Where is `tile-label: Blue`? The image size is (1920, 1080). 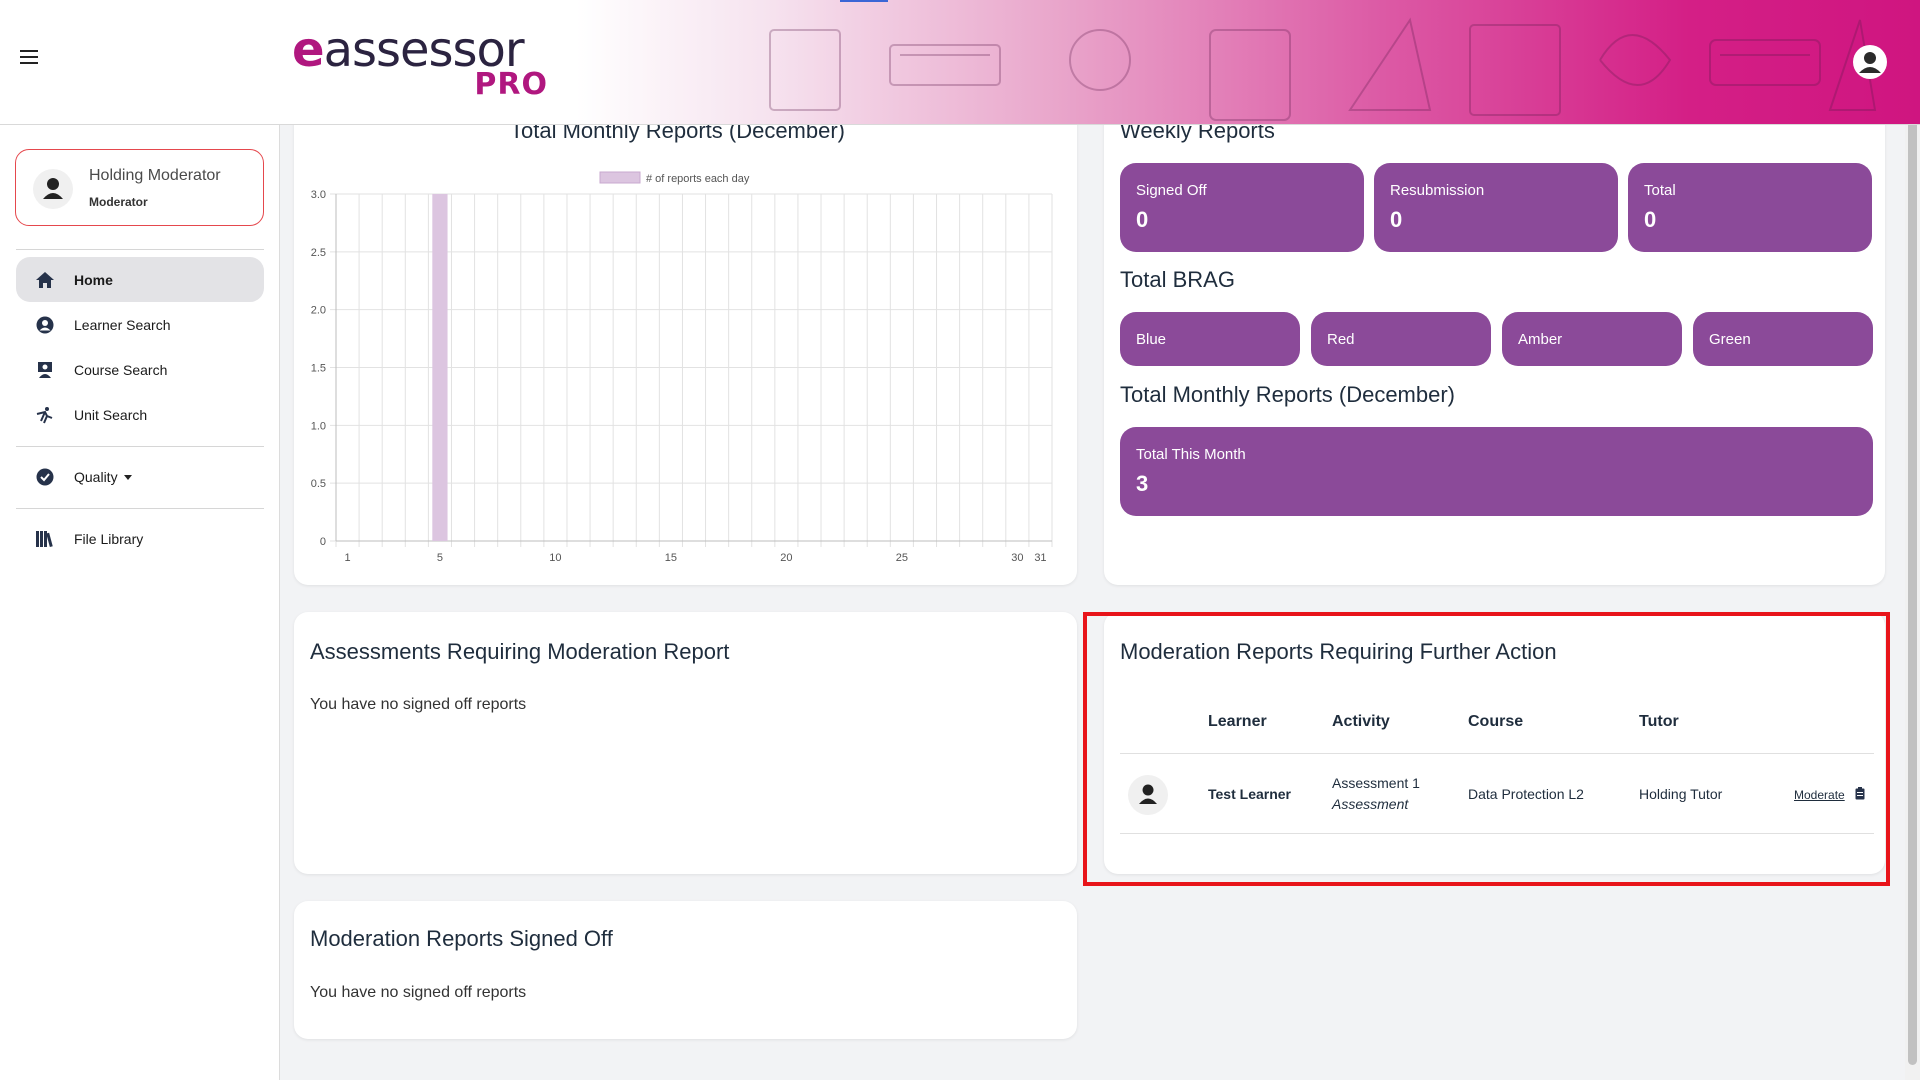 tile-label: Blue is located at coordinates (1151, 339).